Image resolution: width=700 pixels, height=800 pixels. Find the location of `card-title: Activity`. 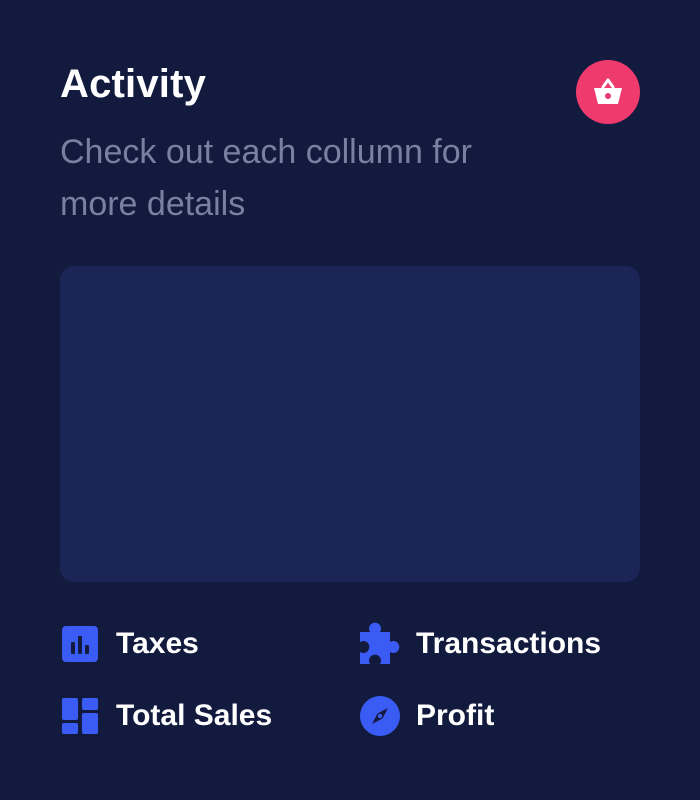

card-title: Activity is located at coordinates (133, 84).